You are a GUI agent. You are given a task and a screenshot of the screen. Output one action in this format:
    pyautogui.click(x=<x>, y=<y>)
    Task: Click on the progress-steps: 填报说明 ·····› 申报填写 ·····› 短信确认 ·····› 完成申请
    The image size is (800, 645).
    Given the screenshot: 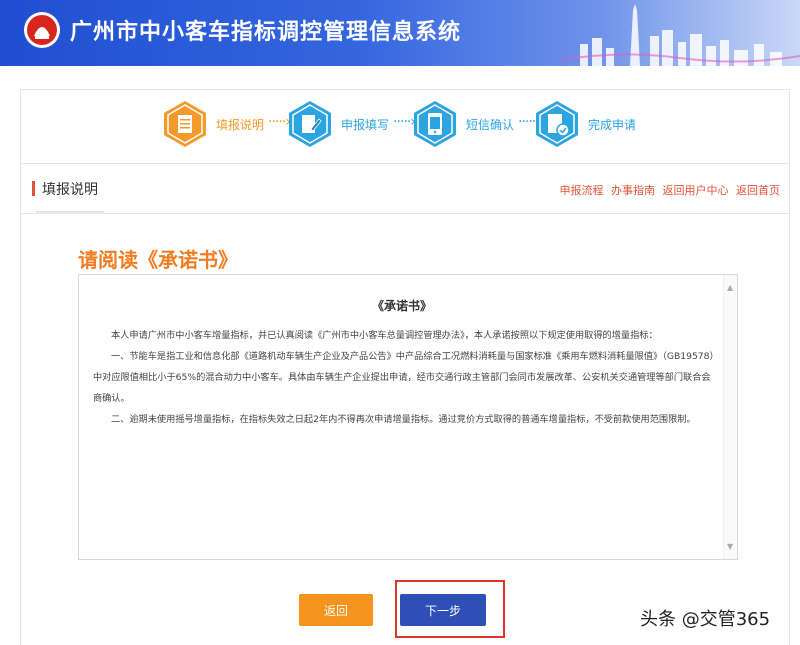 What is the action you would take?
    pyautogui.click(x=405, y=126)
    